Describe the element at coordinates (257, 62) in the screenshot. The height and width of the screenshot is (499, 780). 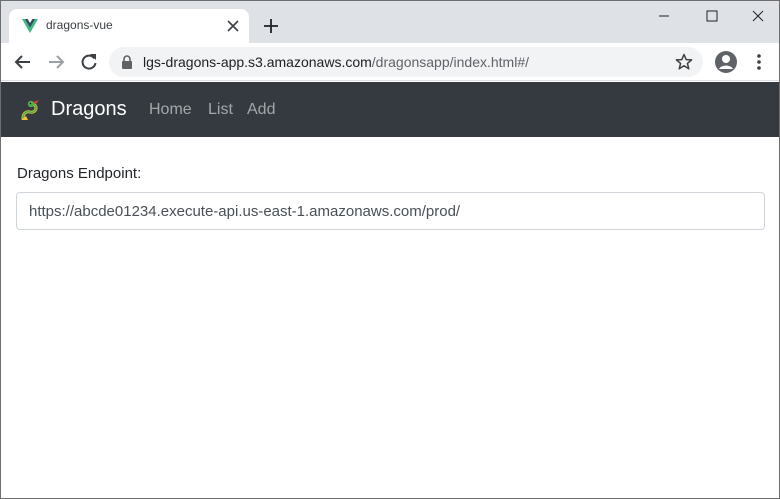
I see `url-host: lgs-dragons-app.s3.amazonaws.com` at that location.